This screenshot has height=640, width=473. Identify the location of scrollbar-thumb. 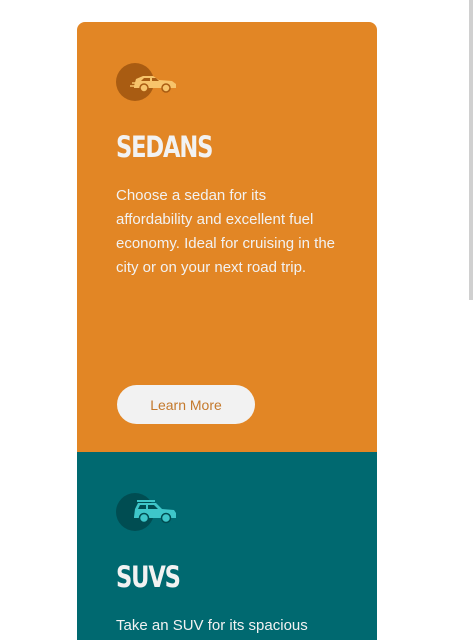
(471, 150).